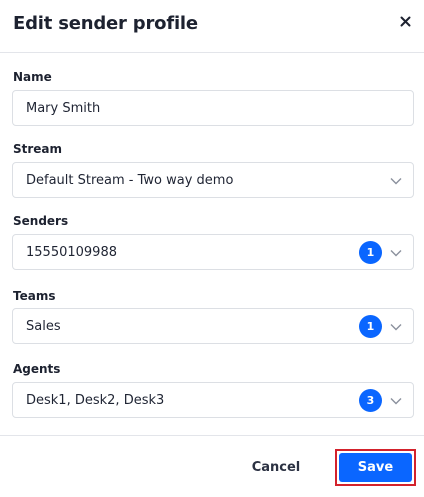 The width and height of the screenshot is (424, 497). What do you see at coordinates (370, 326) in the screenshot?
I see `teams-count-badge: 1` at bounding box center [370, 326].